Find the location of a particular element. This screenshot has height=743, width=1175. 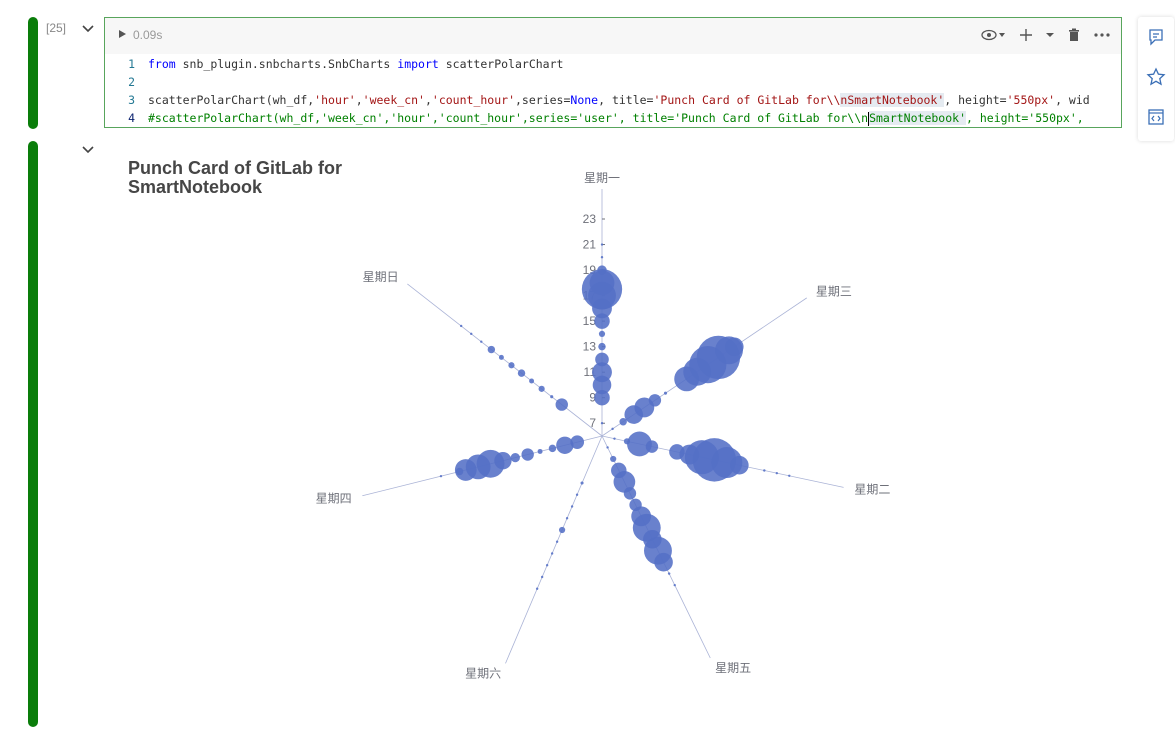

angle-axis-label: 星期一 is located at coordinates (602, 178).